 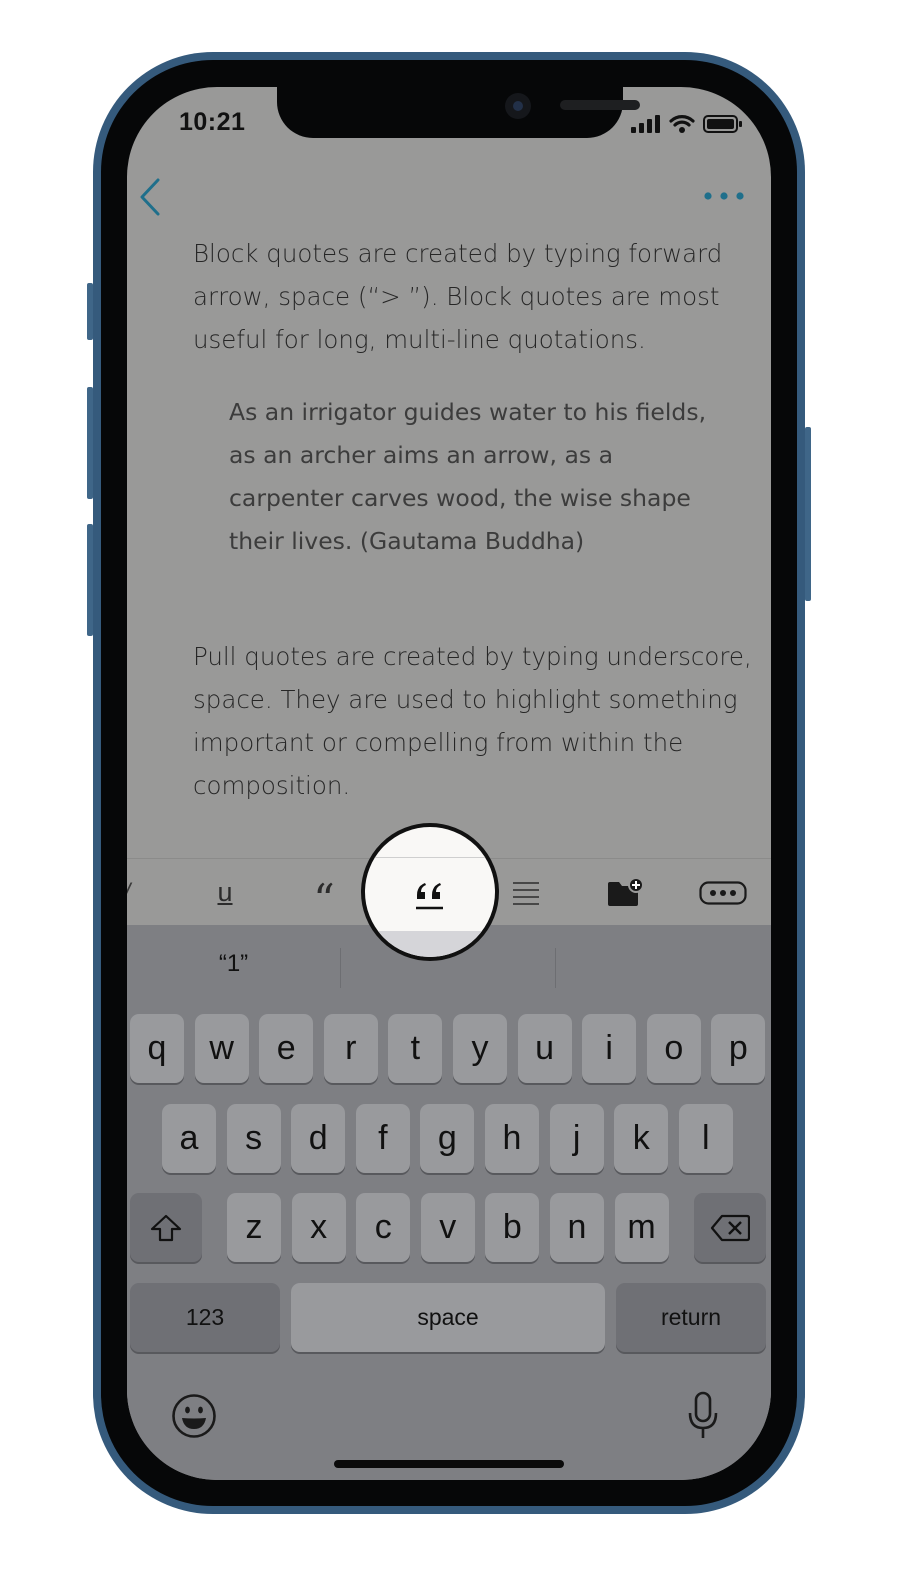 I want to click on key-s: s, so click(x=253, y=1138).